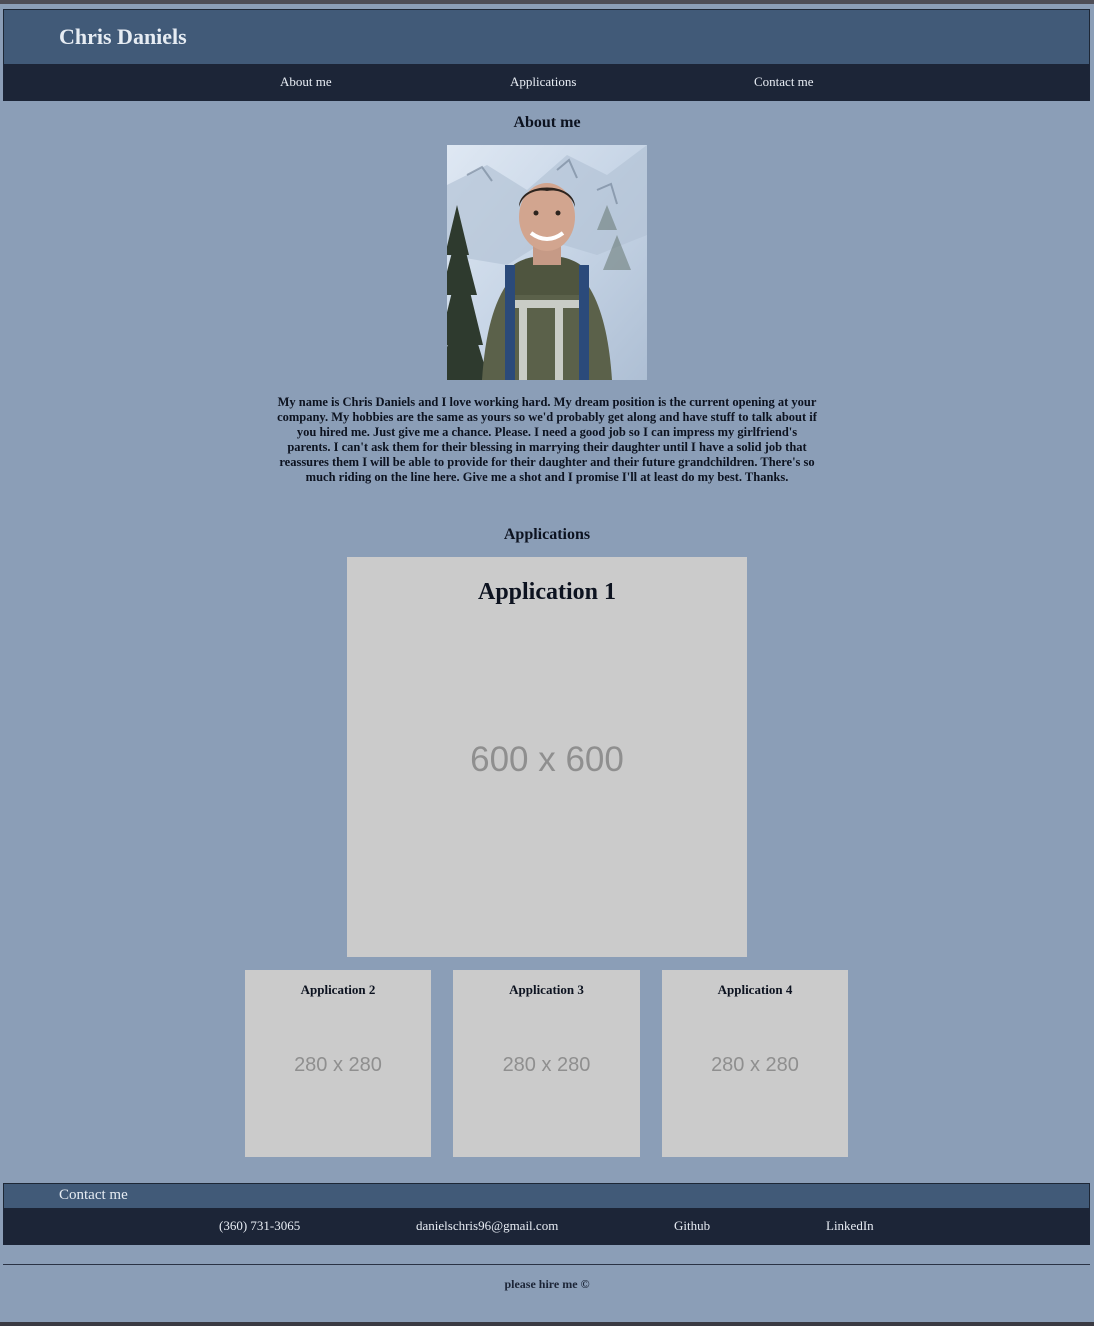 The image size is (1094, 1326). Describe the element at coordinates (547, 592) in the screenshot. I see `application-title: Application 1` at that location.